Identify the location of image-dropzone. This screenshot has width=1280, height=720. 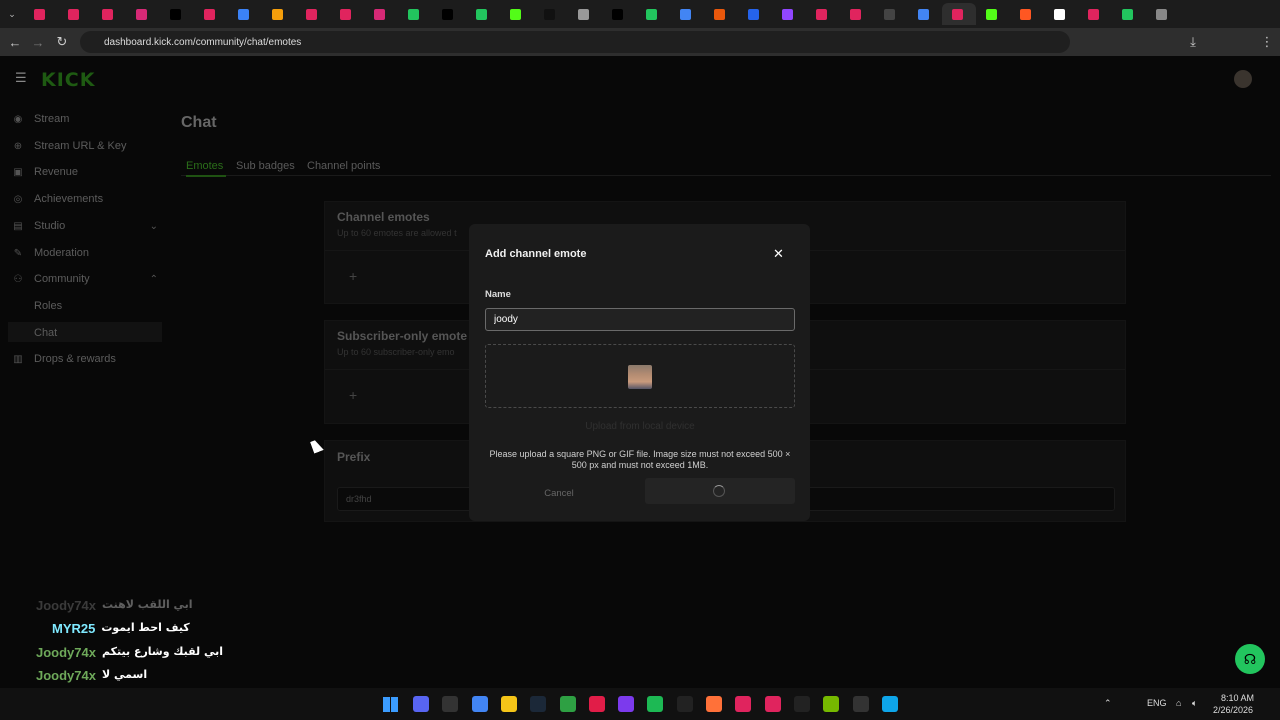
(640, 376).